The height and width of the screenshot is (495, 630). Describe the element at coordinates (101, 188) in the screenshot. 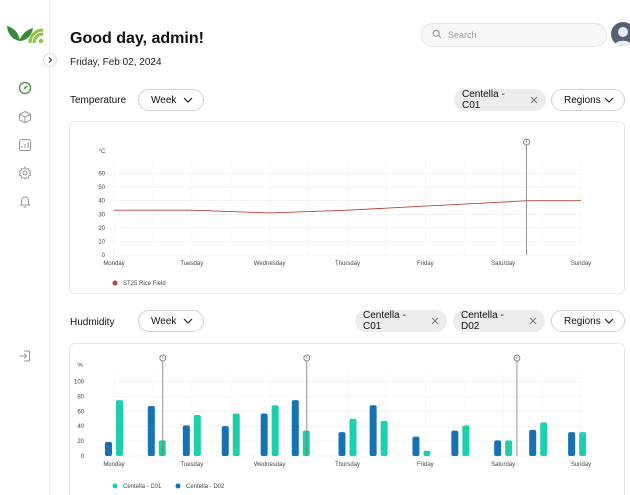

I see `y-tick-label: 50` at that location.